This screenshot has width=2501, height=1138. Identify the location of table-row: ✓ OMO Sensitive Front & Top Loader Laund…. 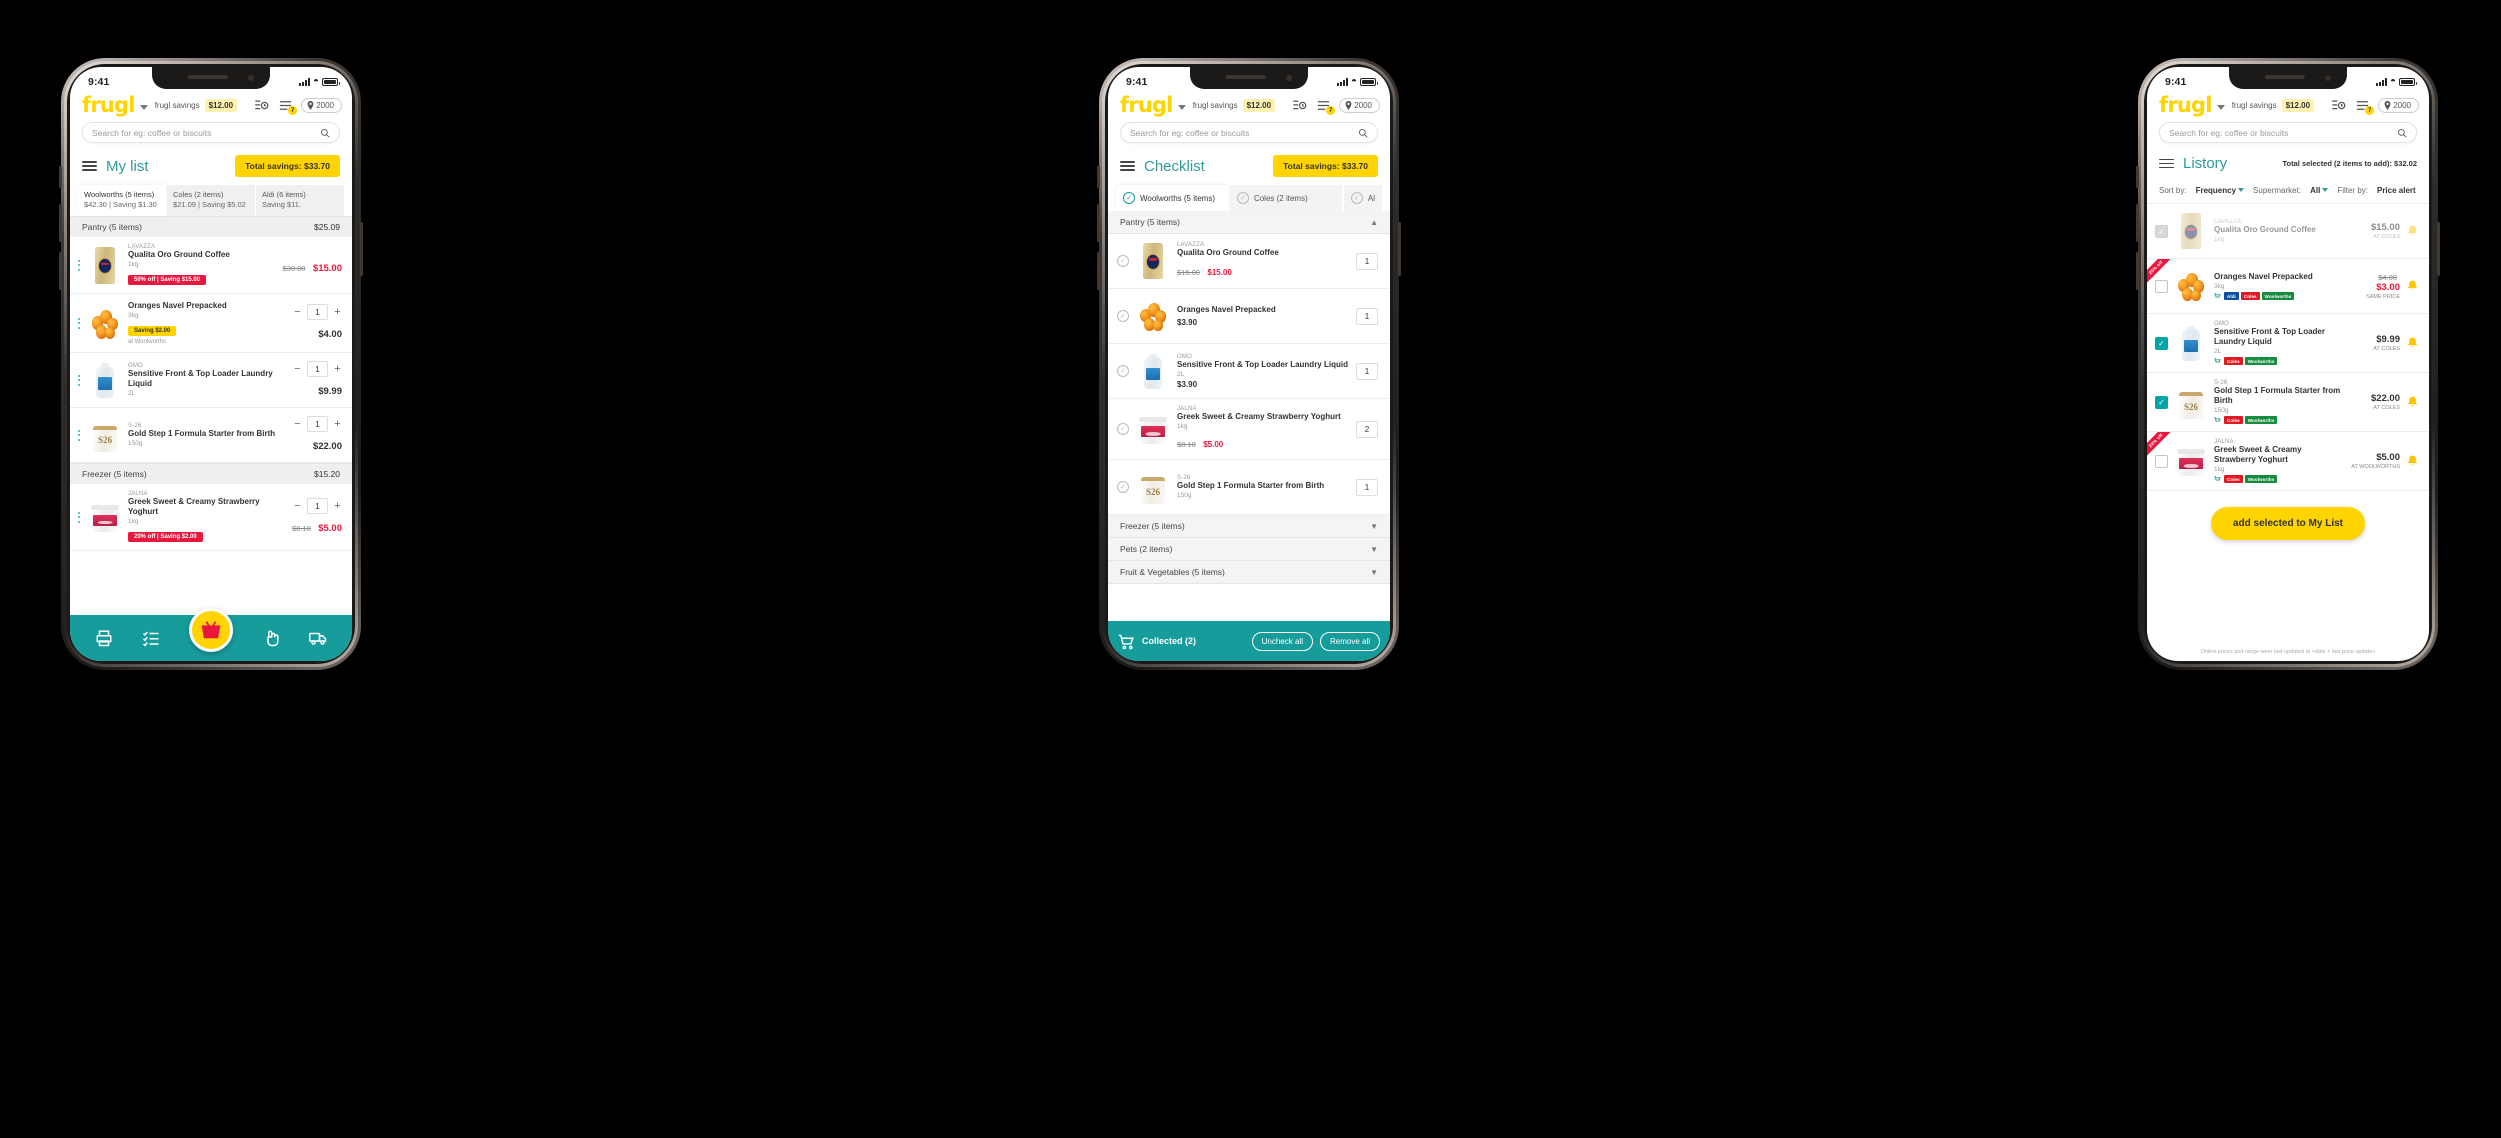
(2288, 343).